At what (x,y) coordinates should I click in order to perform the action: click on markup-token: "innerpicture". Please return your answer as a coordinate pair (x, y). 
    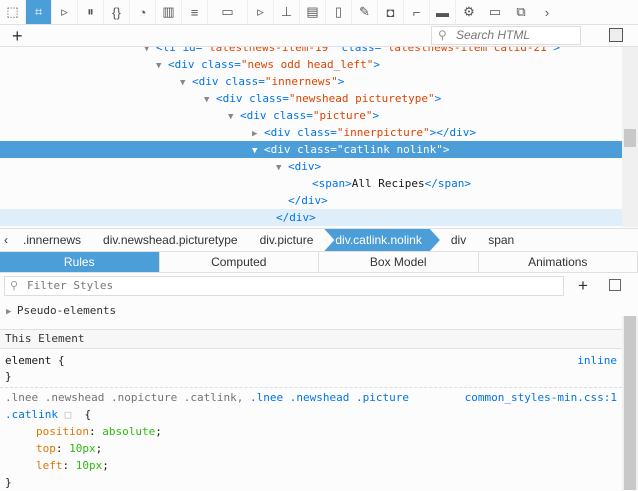
    Looking at the image, I should click on (383, 132).